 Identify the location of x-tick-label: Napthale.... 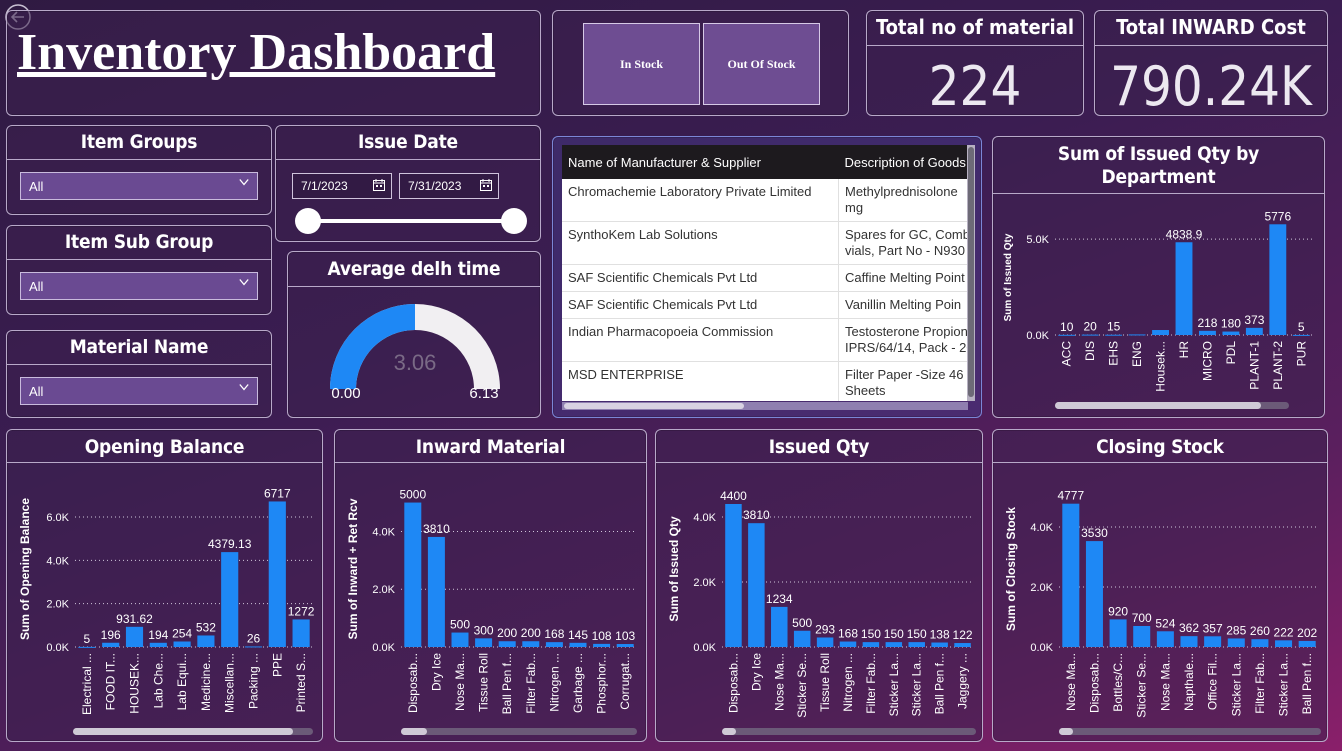
(1189, 682).